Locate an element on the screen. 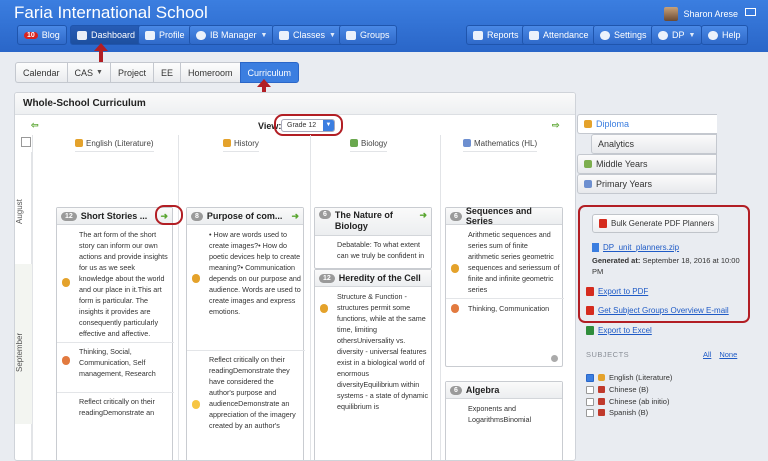  select-all-link: All is located at coordinates (707, 354).